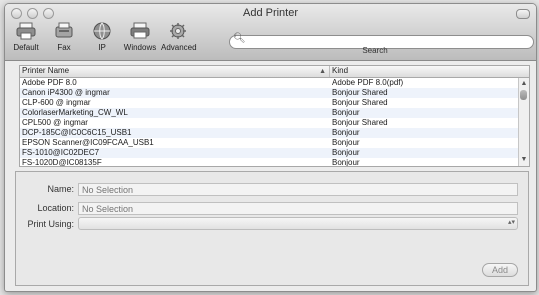  What do you see at coordinates (102, 47) in the screenshot?
I see `toolbar-ip-label: IP` at bounding box center [102, 47].